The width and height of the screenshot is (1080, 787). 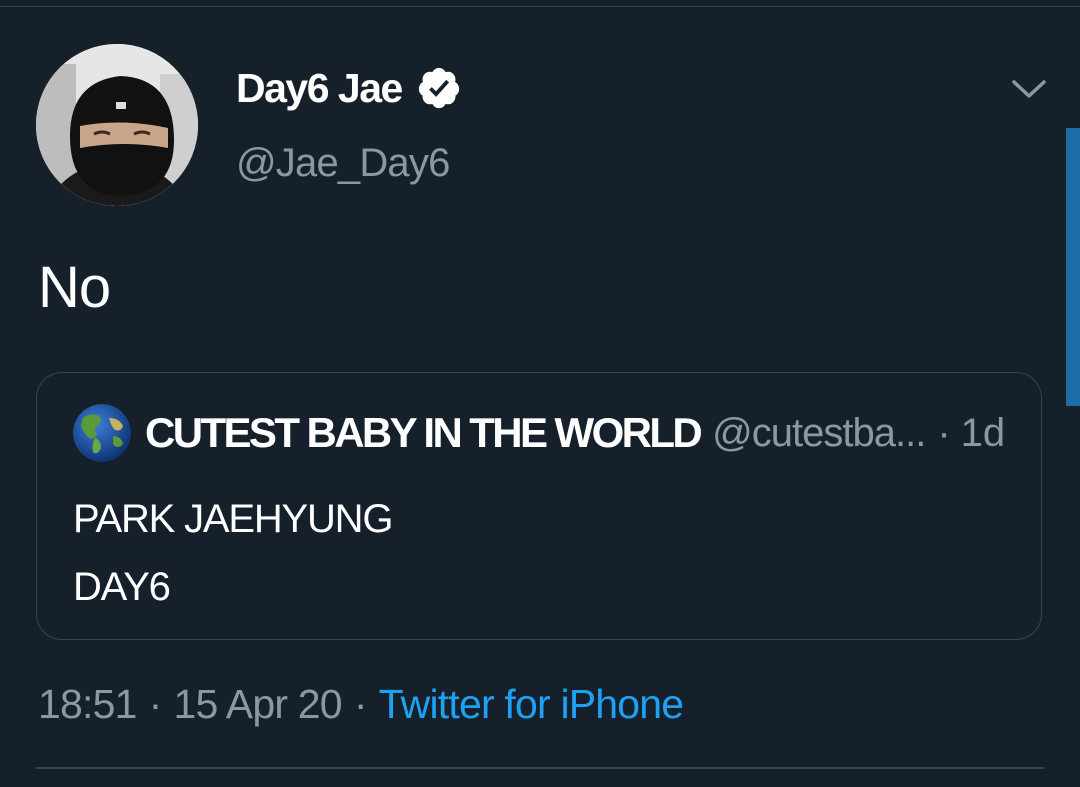 What do you see at coordinates (343, 163) in the screenshot?
I see `author-handle: @Jae_Day6` at bounding box center [343, 163].